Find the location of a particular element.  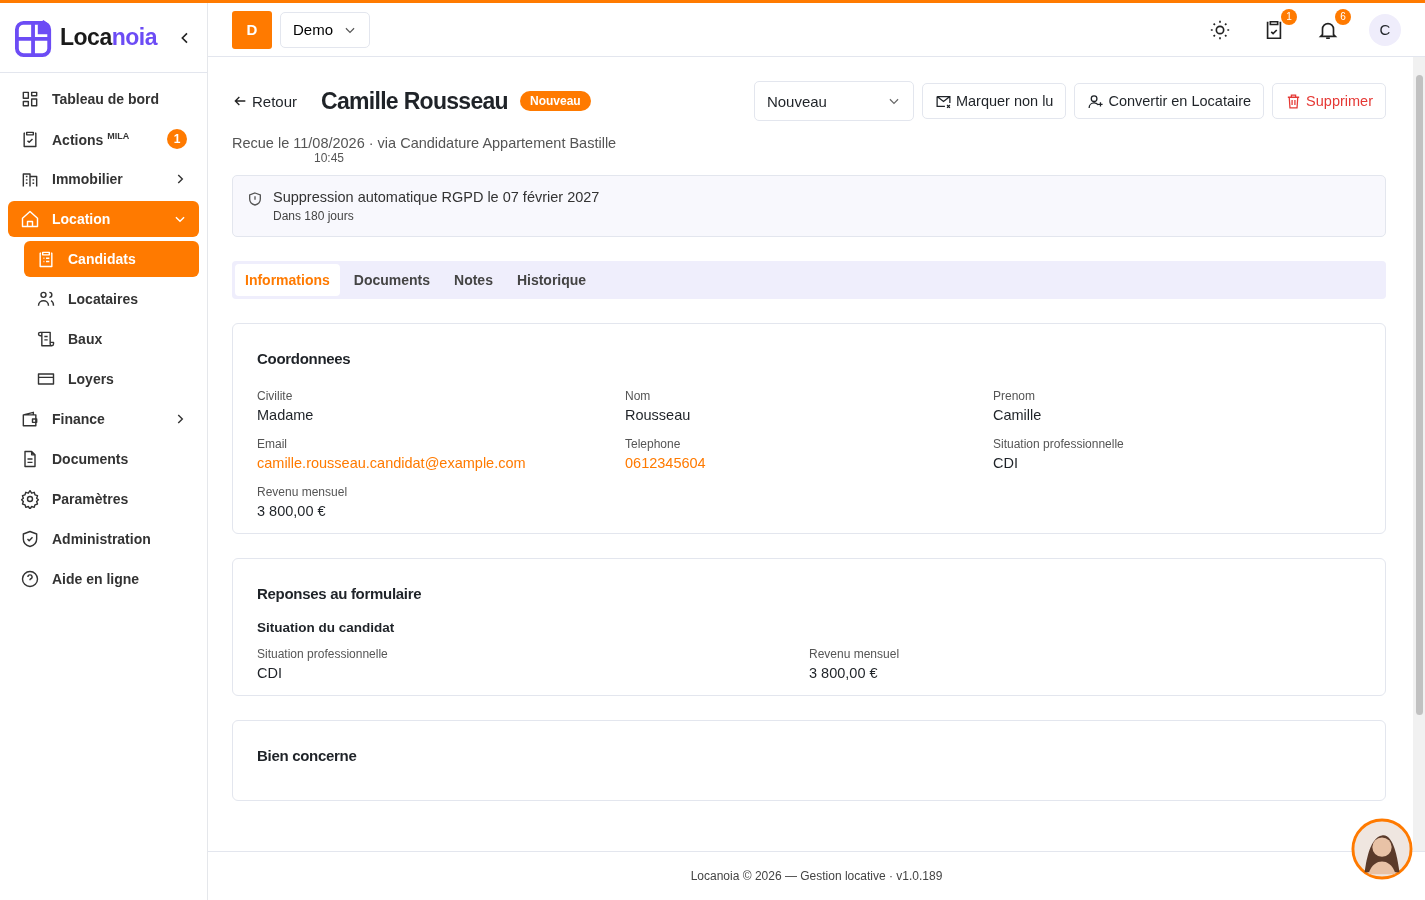

section-title: Bien concerne is located at coordinates (307, 755).